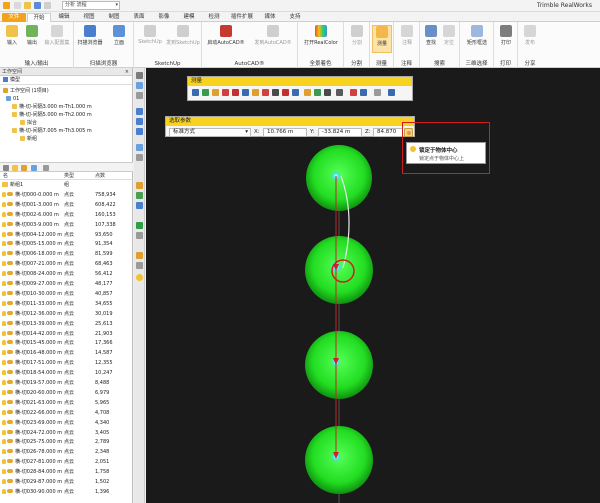 The width and height of the screenshot is (600, 503). I want to click on list-item: 横-切025-75.000 m 点云 2,789, so click(66, 442).